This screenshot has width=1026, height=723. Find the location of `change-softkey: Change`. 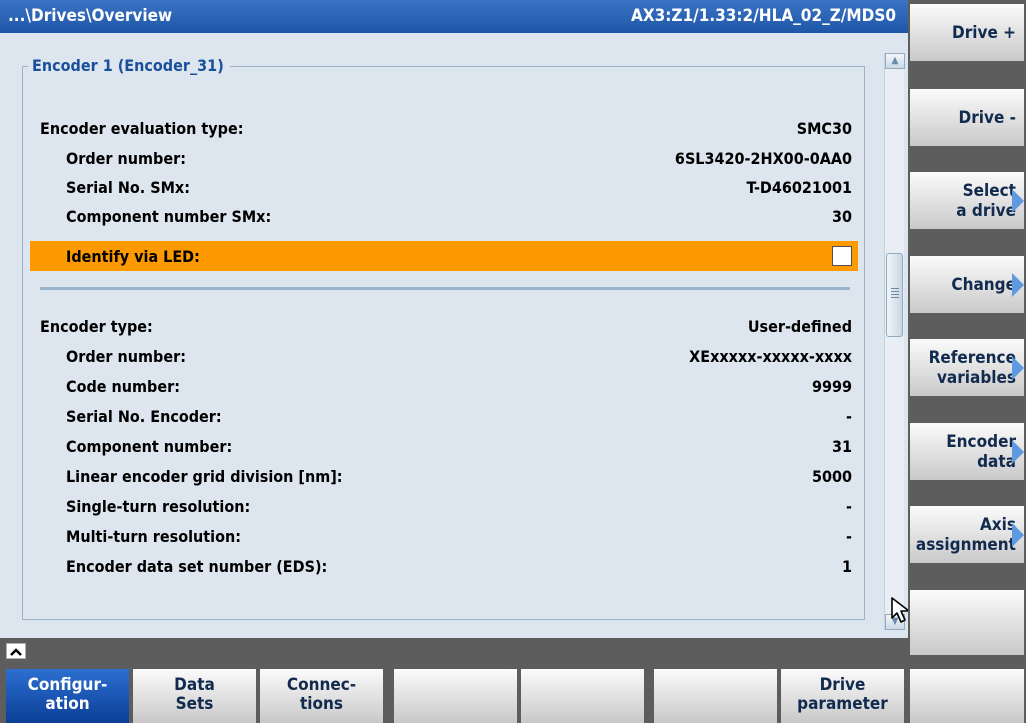

change-softkey: Change is located at coordinates (967, 284).